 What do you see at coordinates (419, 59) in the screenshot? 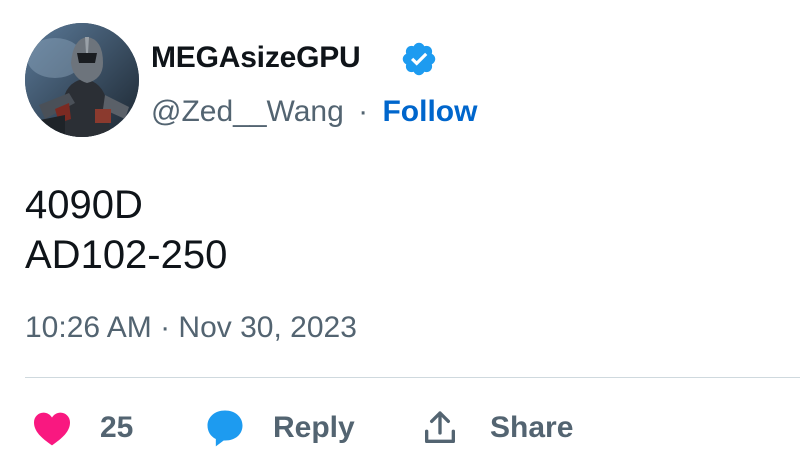
I see `verified-badge-icon` at bounding box center [419, 59].